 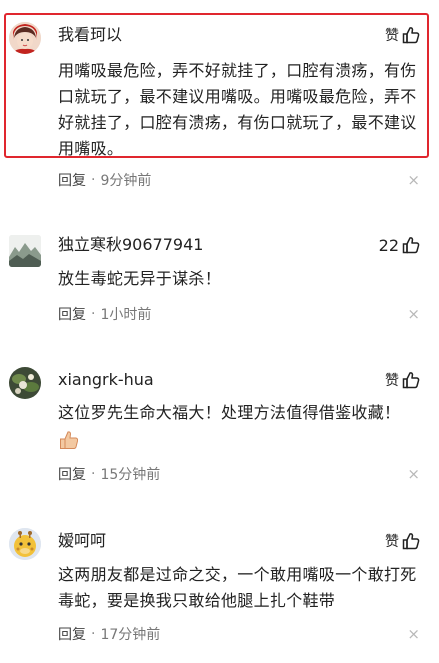 What do you see at coordinates (229, 412) in the screenshot?
I see `comment-text: 这位罗先生命大福大！处理方法值得借鉴收藏！` at bounding box center [229, 412].